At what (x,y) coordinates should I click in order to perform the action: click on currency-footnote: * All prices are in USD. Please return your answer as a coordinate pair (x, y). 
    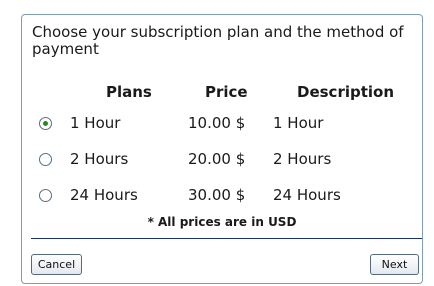
    Looking at the image, I should click on (222, 222).